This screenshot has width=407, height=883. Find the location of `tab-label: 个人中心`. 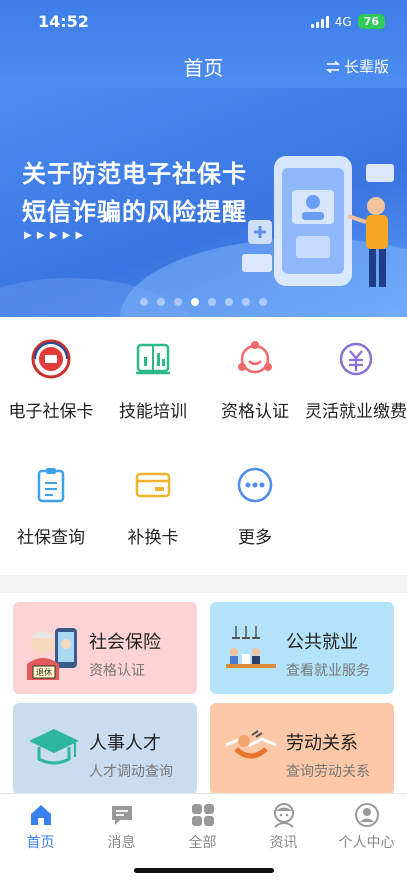

tab-label: 个人中心 is located at coordinates (366, 843).